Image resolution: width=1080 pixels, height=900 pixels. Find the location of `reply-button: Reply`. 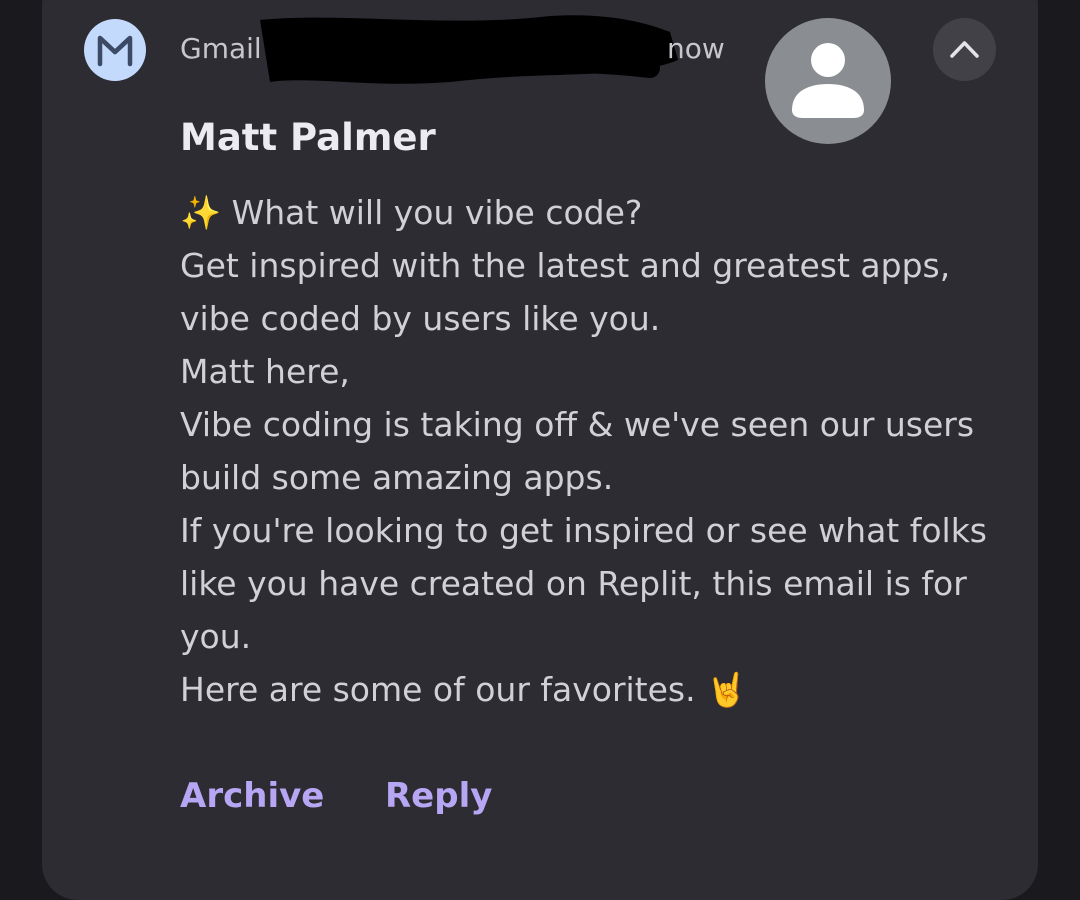

reply-button: Reply is located at coordinates (438, 796).